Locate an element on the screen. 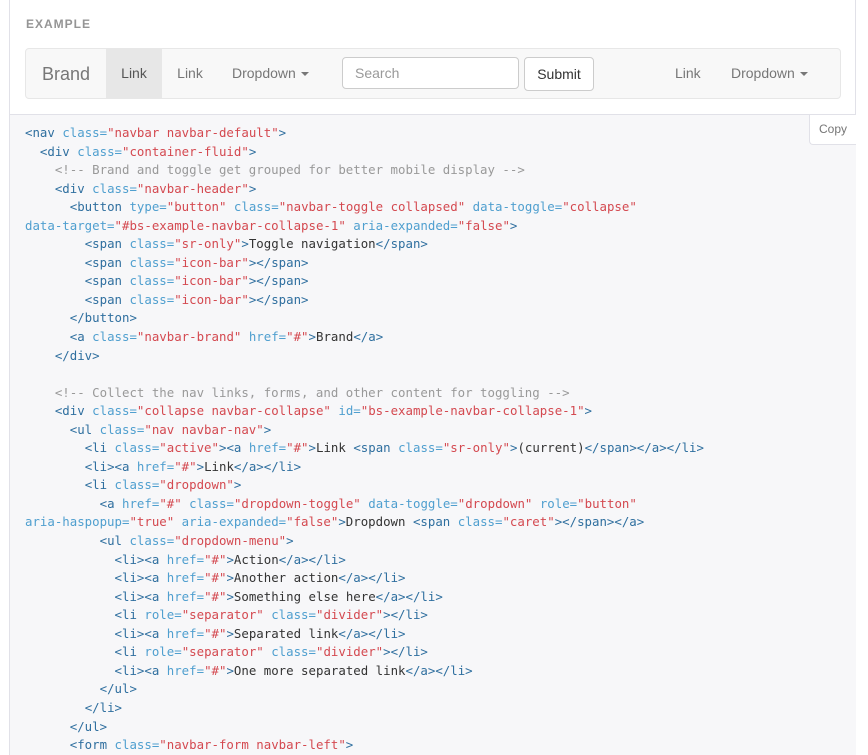  code-token: </div> is located at coordinates (77, 355).